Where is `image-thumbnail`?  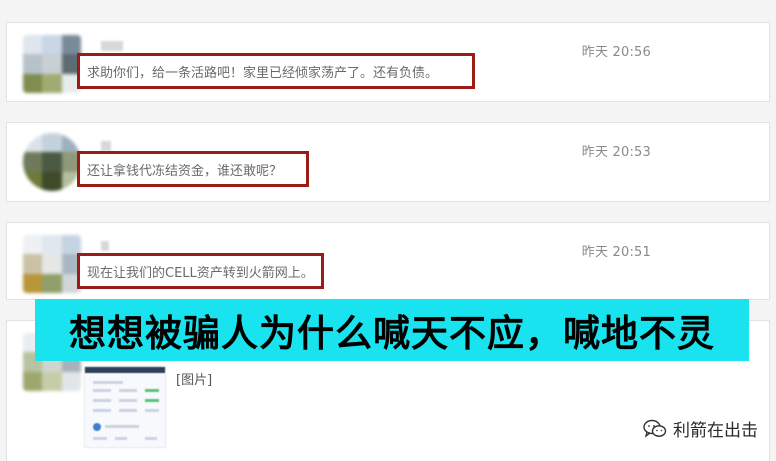
image-thumbnail is located at coordinates (125, 407).